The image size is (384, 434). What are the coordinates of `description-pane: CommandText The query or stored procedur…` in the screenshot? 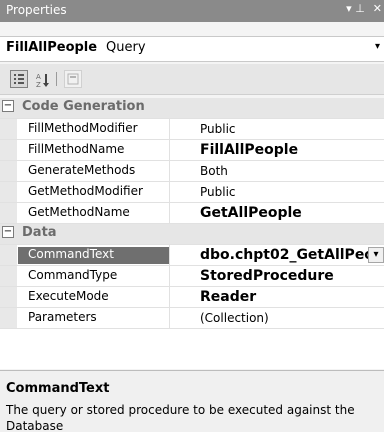 It's located at (192, 401).